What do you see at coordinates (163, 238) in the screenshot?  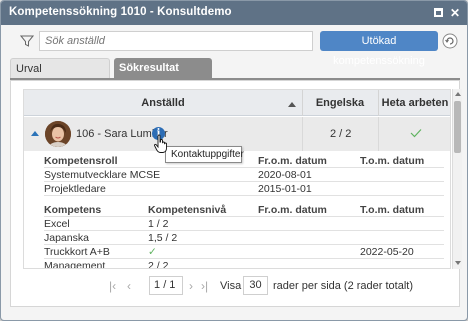 I see `competence-level: 1,5 / 2` at bounding box center [163, 238].